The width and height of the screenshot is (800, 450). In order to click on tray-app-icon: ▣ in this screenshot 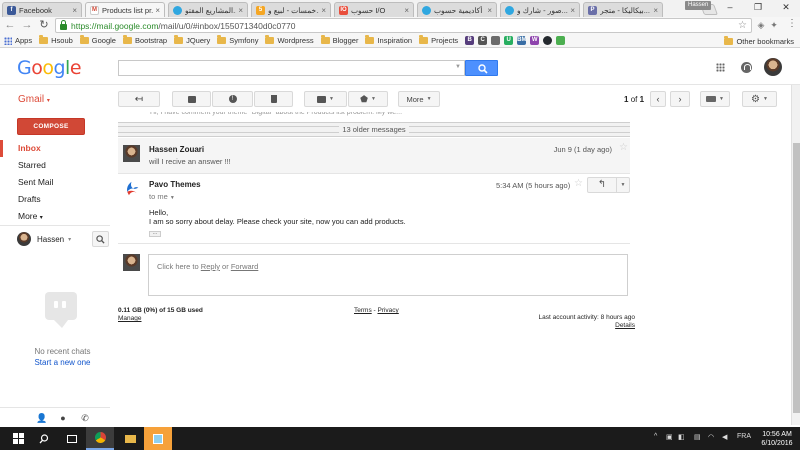, I will do `click(669, 437)`.